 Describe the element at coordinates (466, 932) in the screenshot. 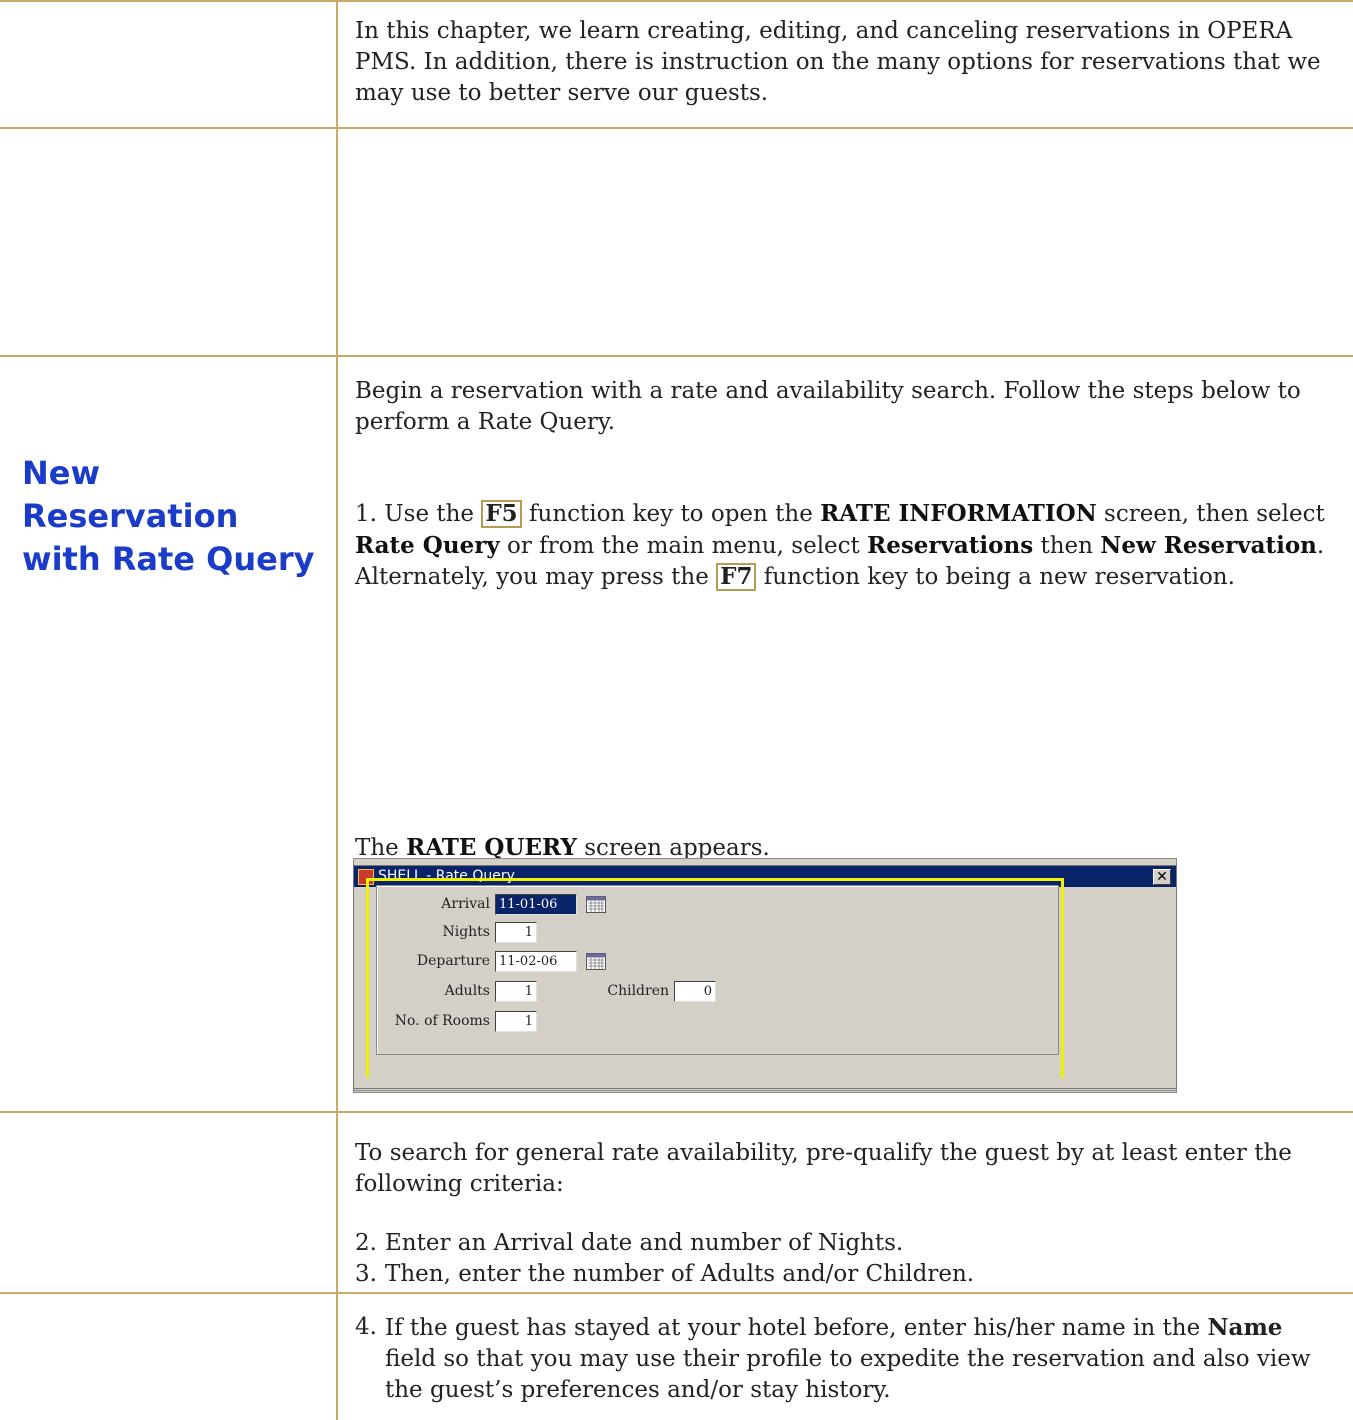

I see `nights-label: Nights` at that location.